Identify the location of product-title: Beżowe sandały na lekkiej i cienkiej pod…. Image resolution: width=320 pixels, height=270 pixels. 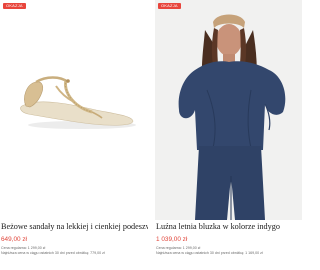
(74, 227).